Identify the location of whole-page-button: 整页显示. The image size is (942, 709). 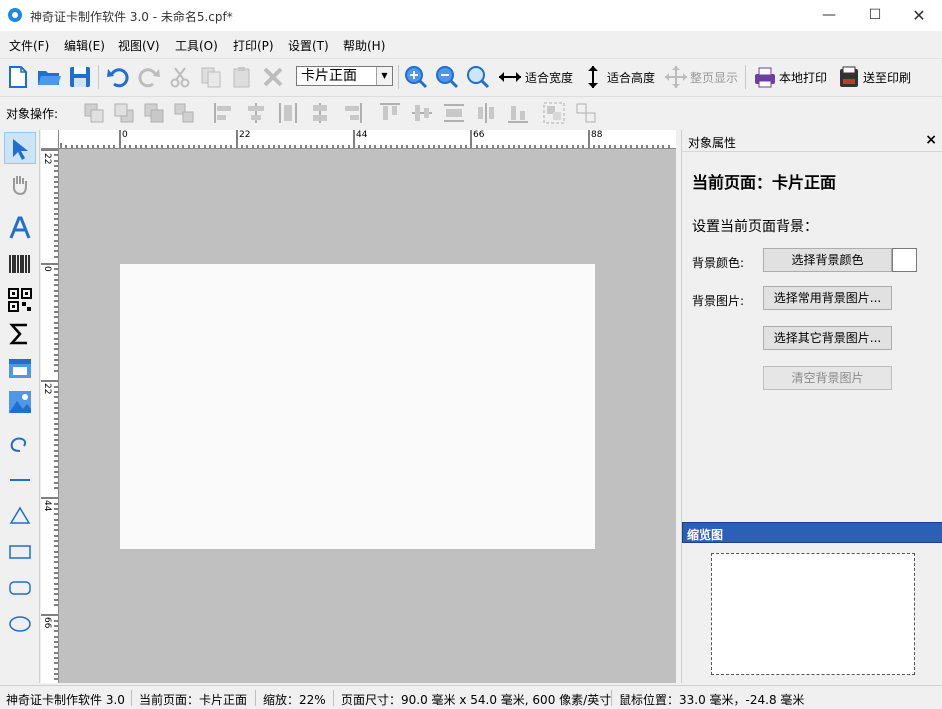
(714, 77).